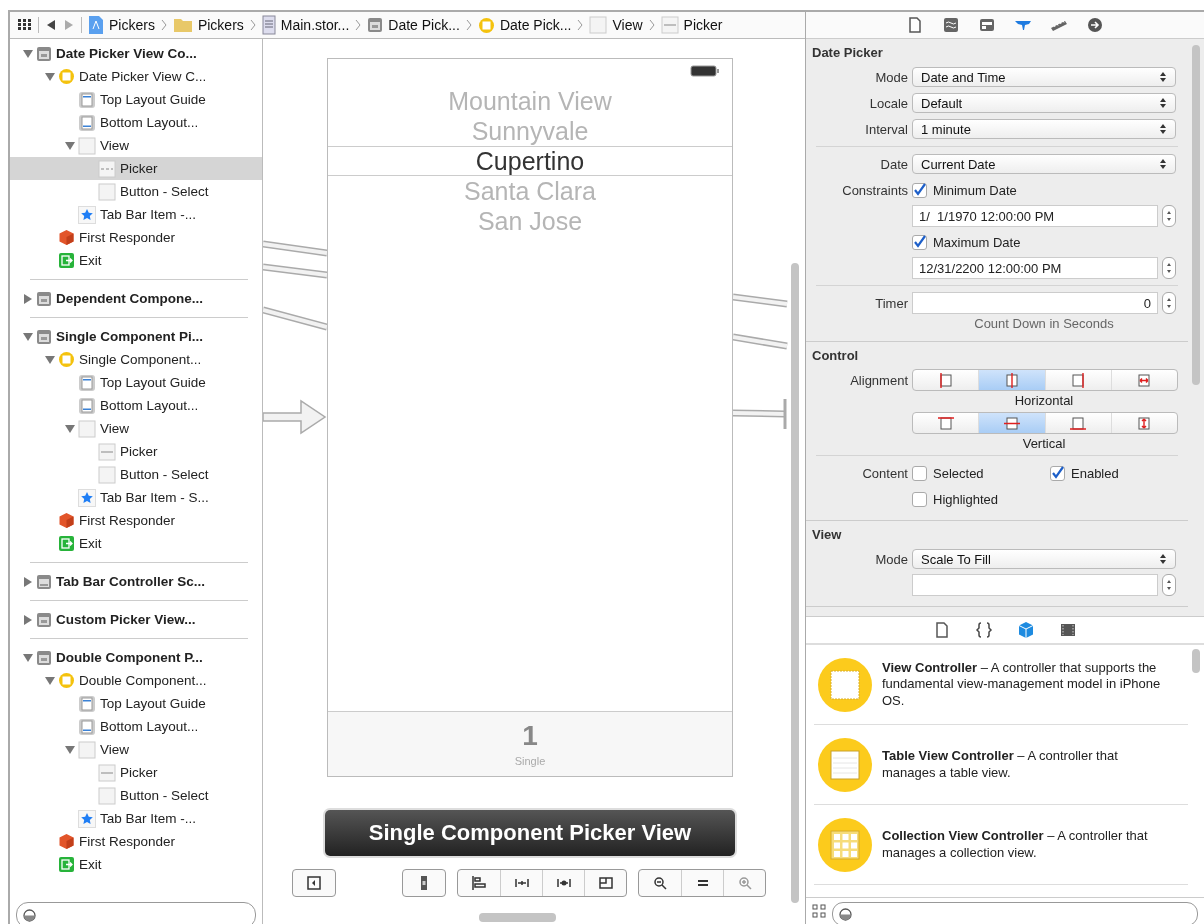  Describe the element at coordinates (984, 630) in the screenshot. I see `library-tab` at that location.